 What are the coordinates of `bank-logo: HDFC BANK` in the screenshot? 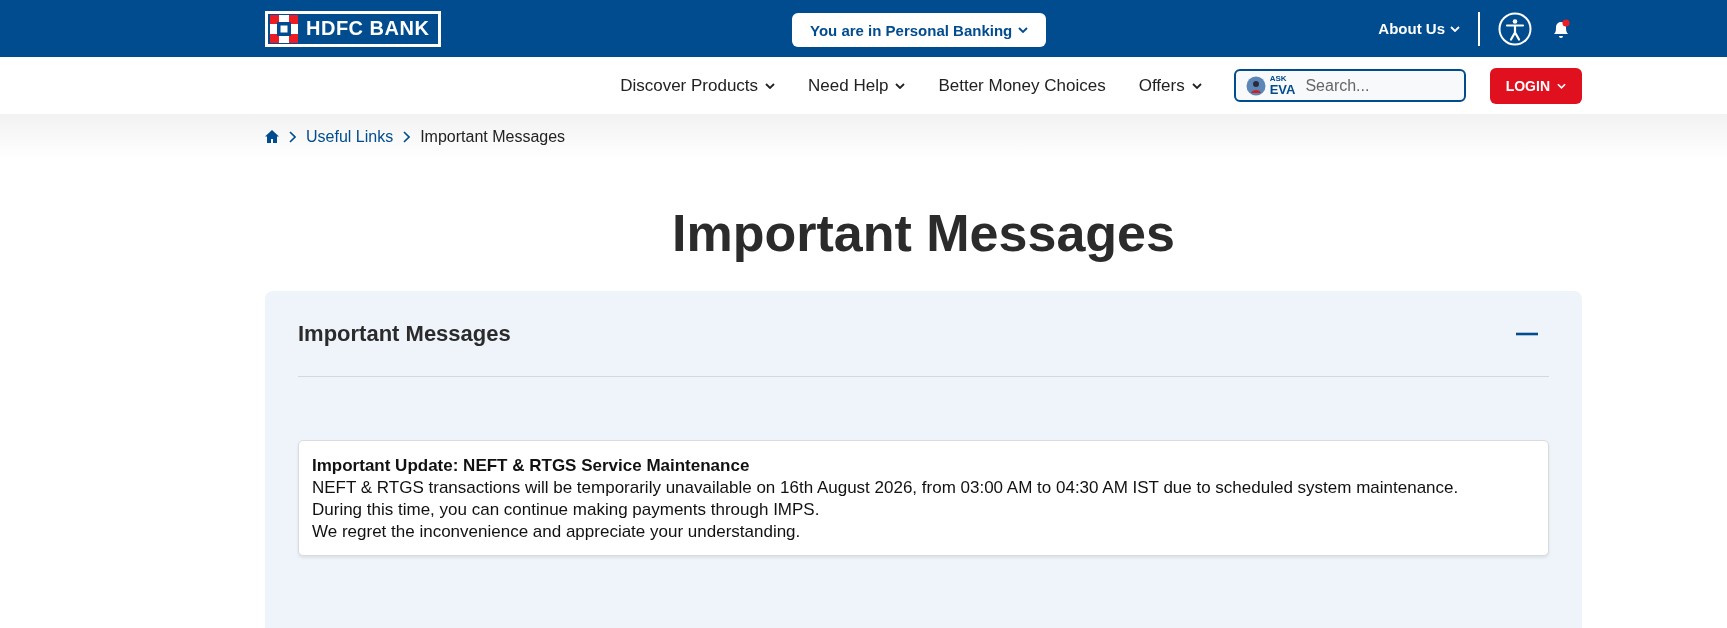 It's located at (353, 28).